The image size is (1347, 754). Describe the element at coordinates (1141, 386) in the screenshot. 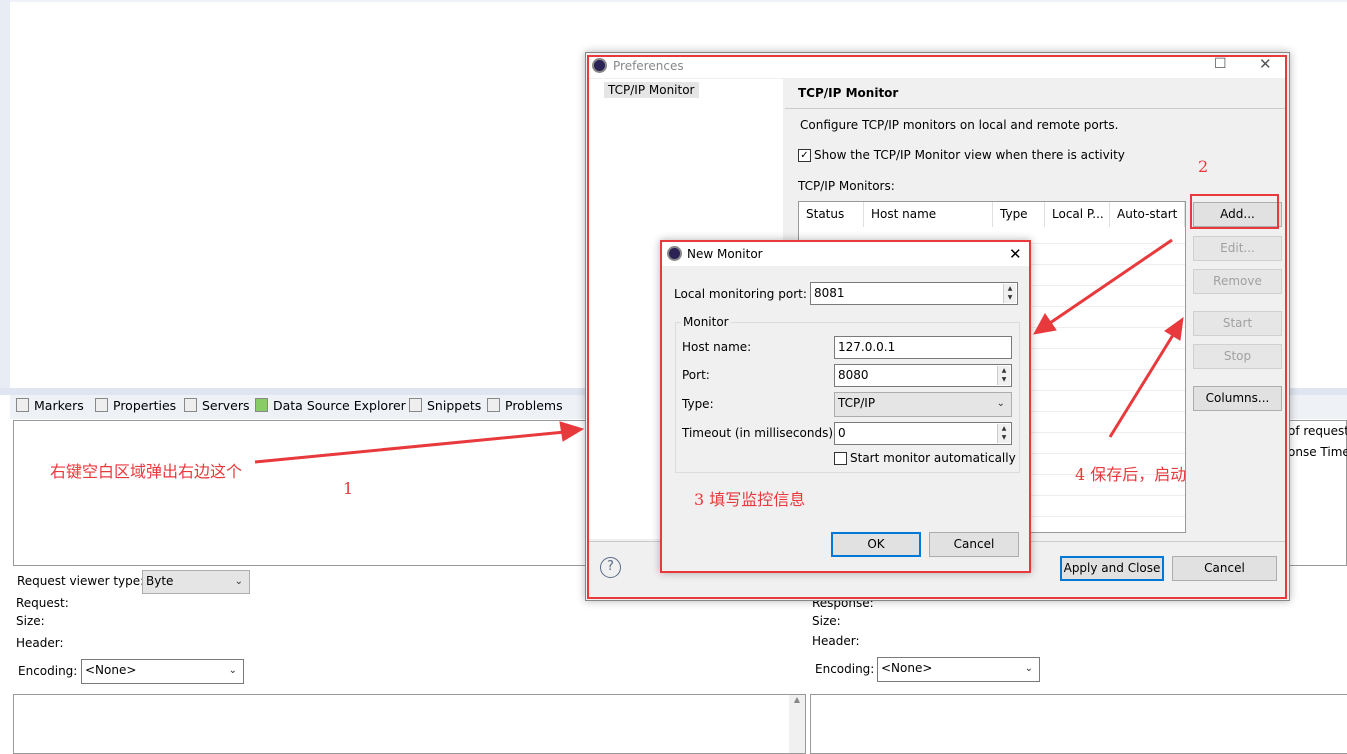

I see `arrow-step4` at that location.